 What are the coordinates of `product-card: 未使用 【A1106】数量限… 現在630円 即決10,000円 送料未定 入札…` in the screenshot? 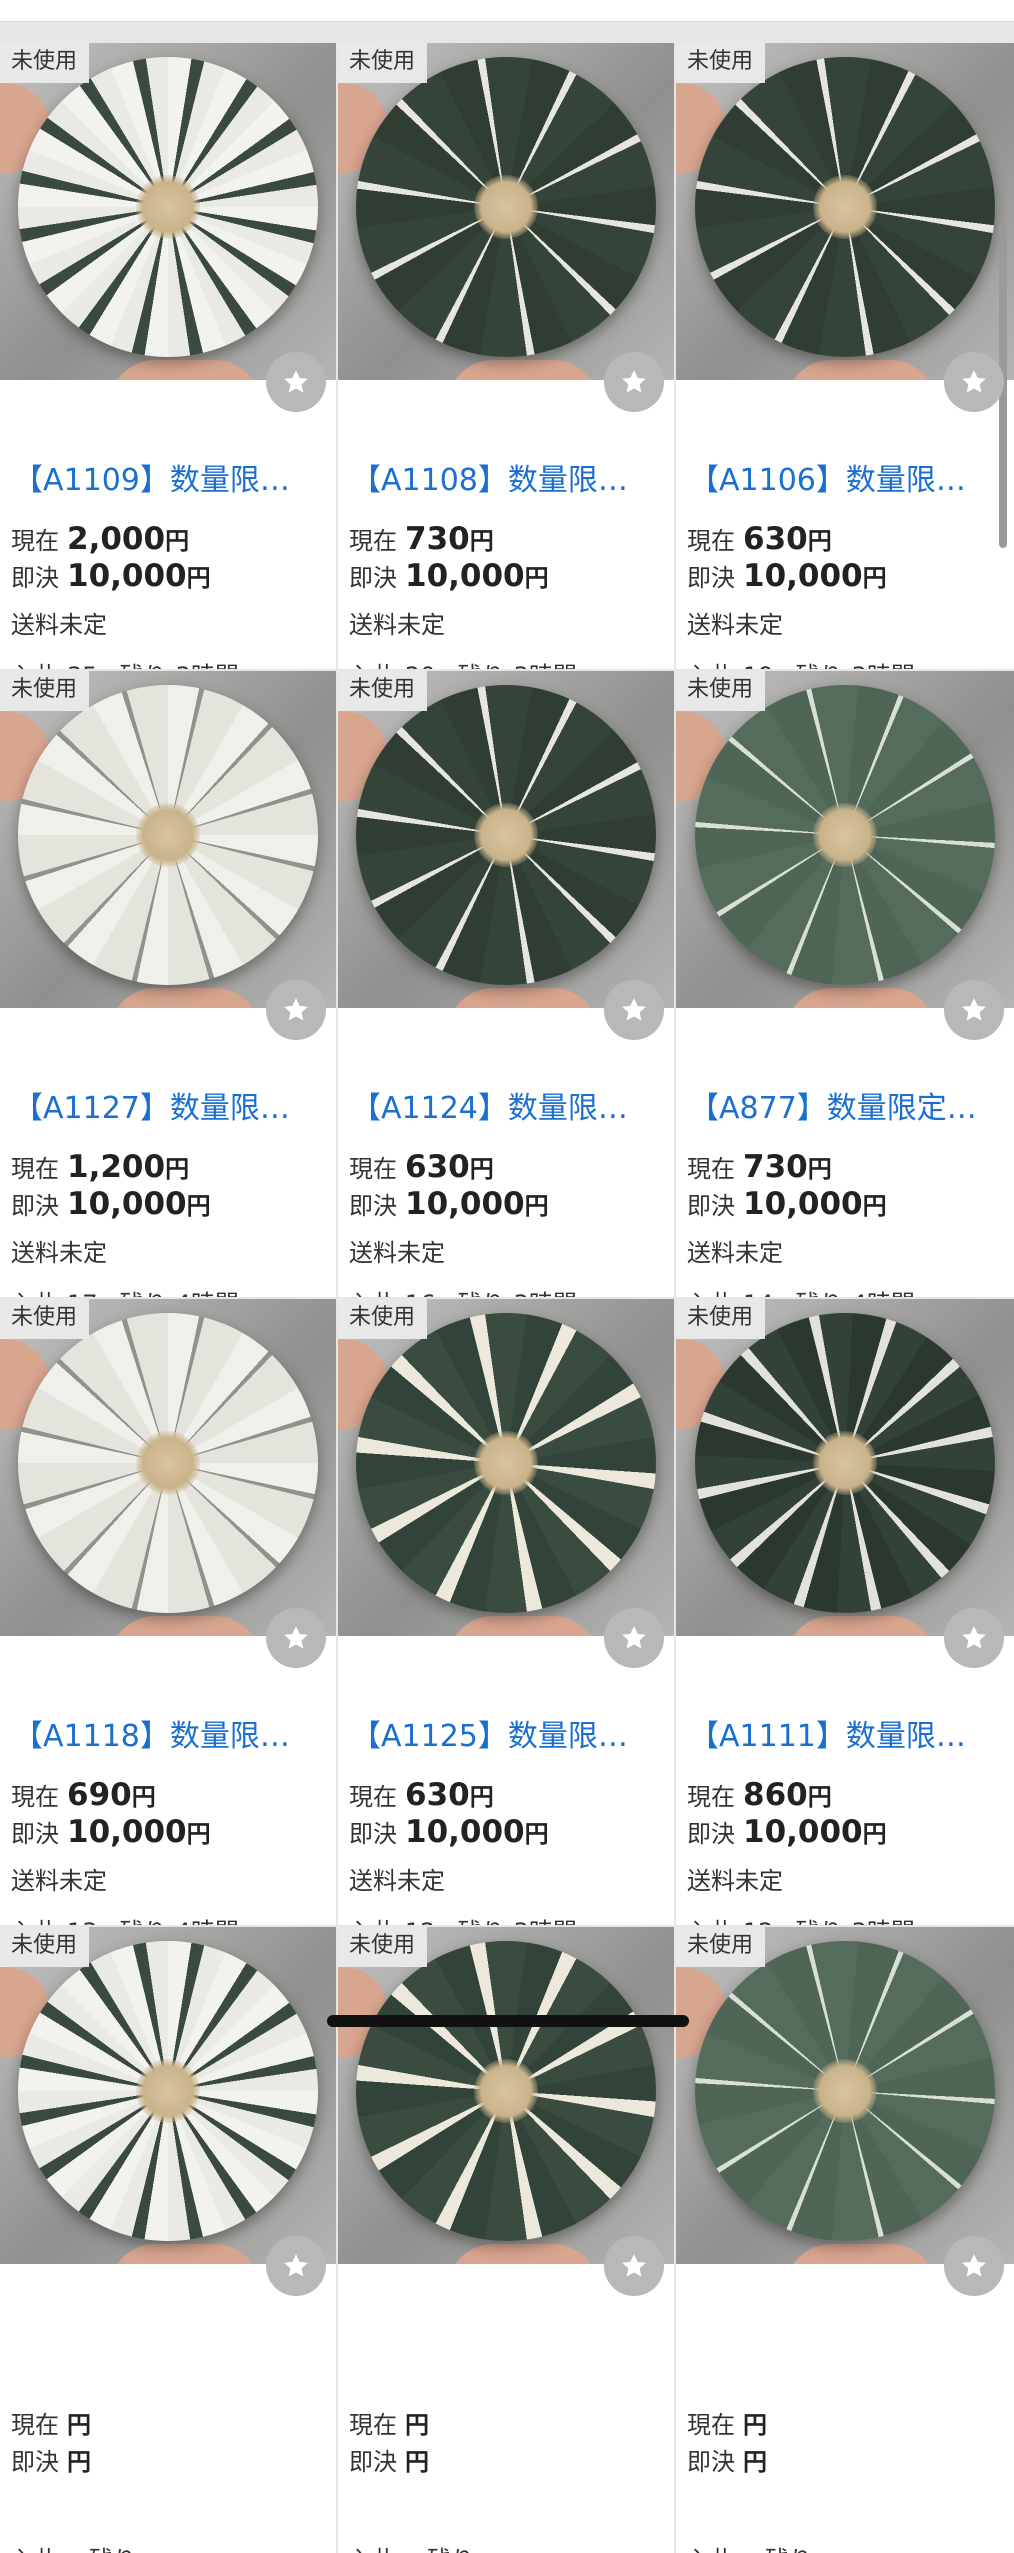 It's located at (845, 356).